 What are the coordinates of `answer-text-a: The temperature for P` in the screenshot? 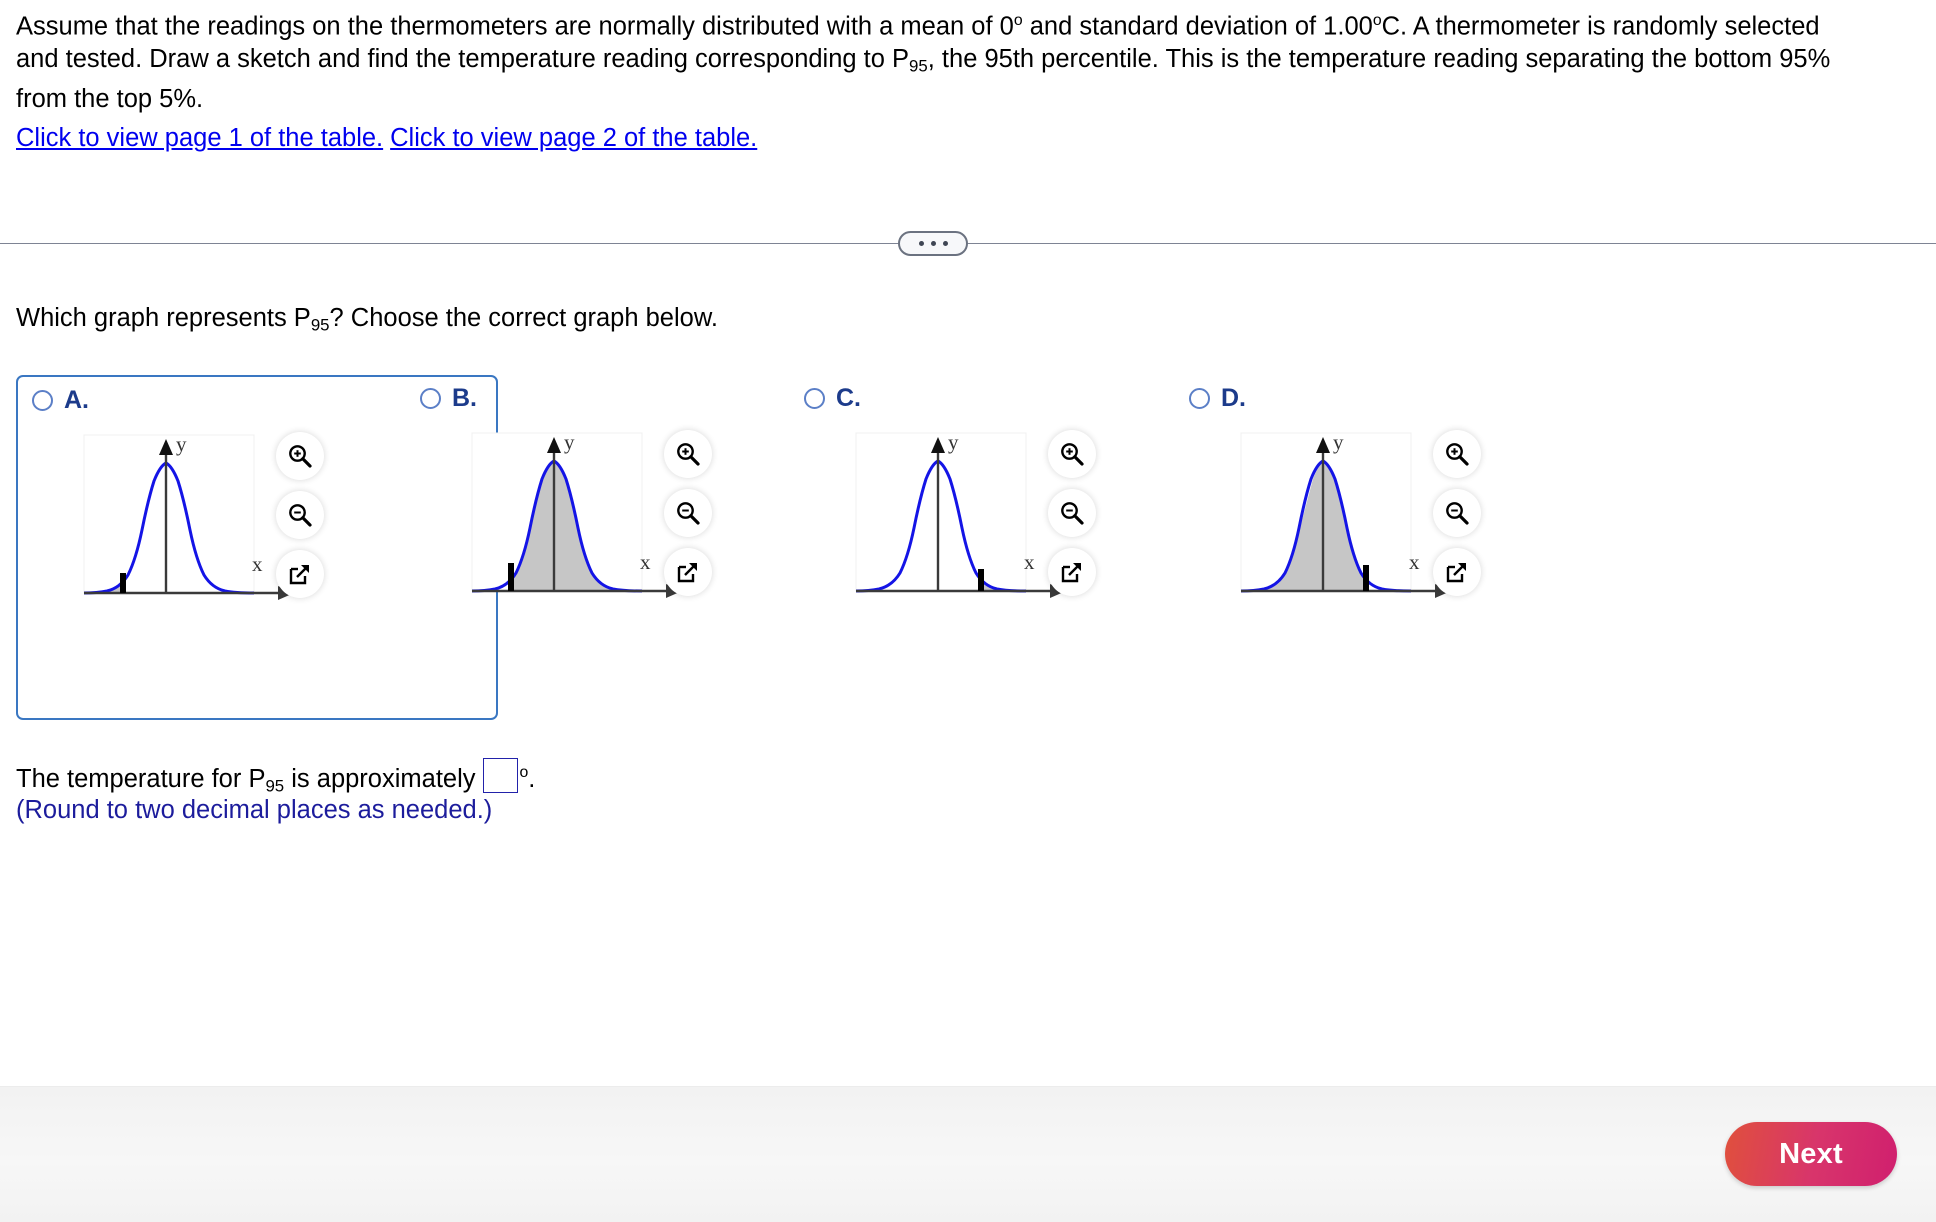 It's located at (141, 778).